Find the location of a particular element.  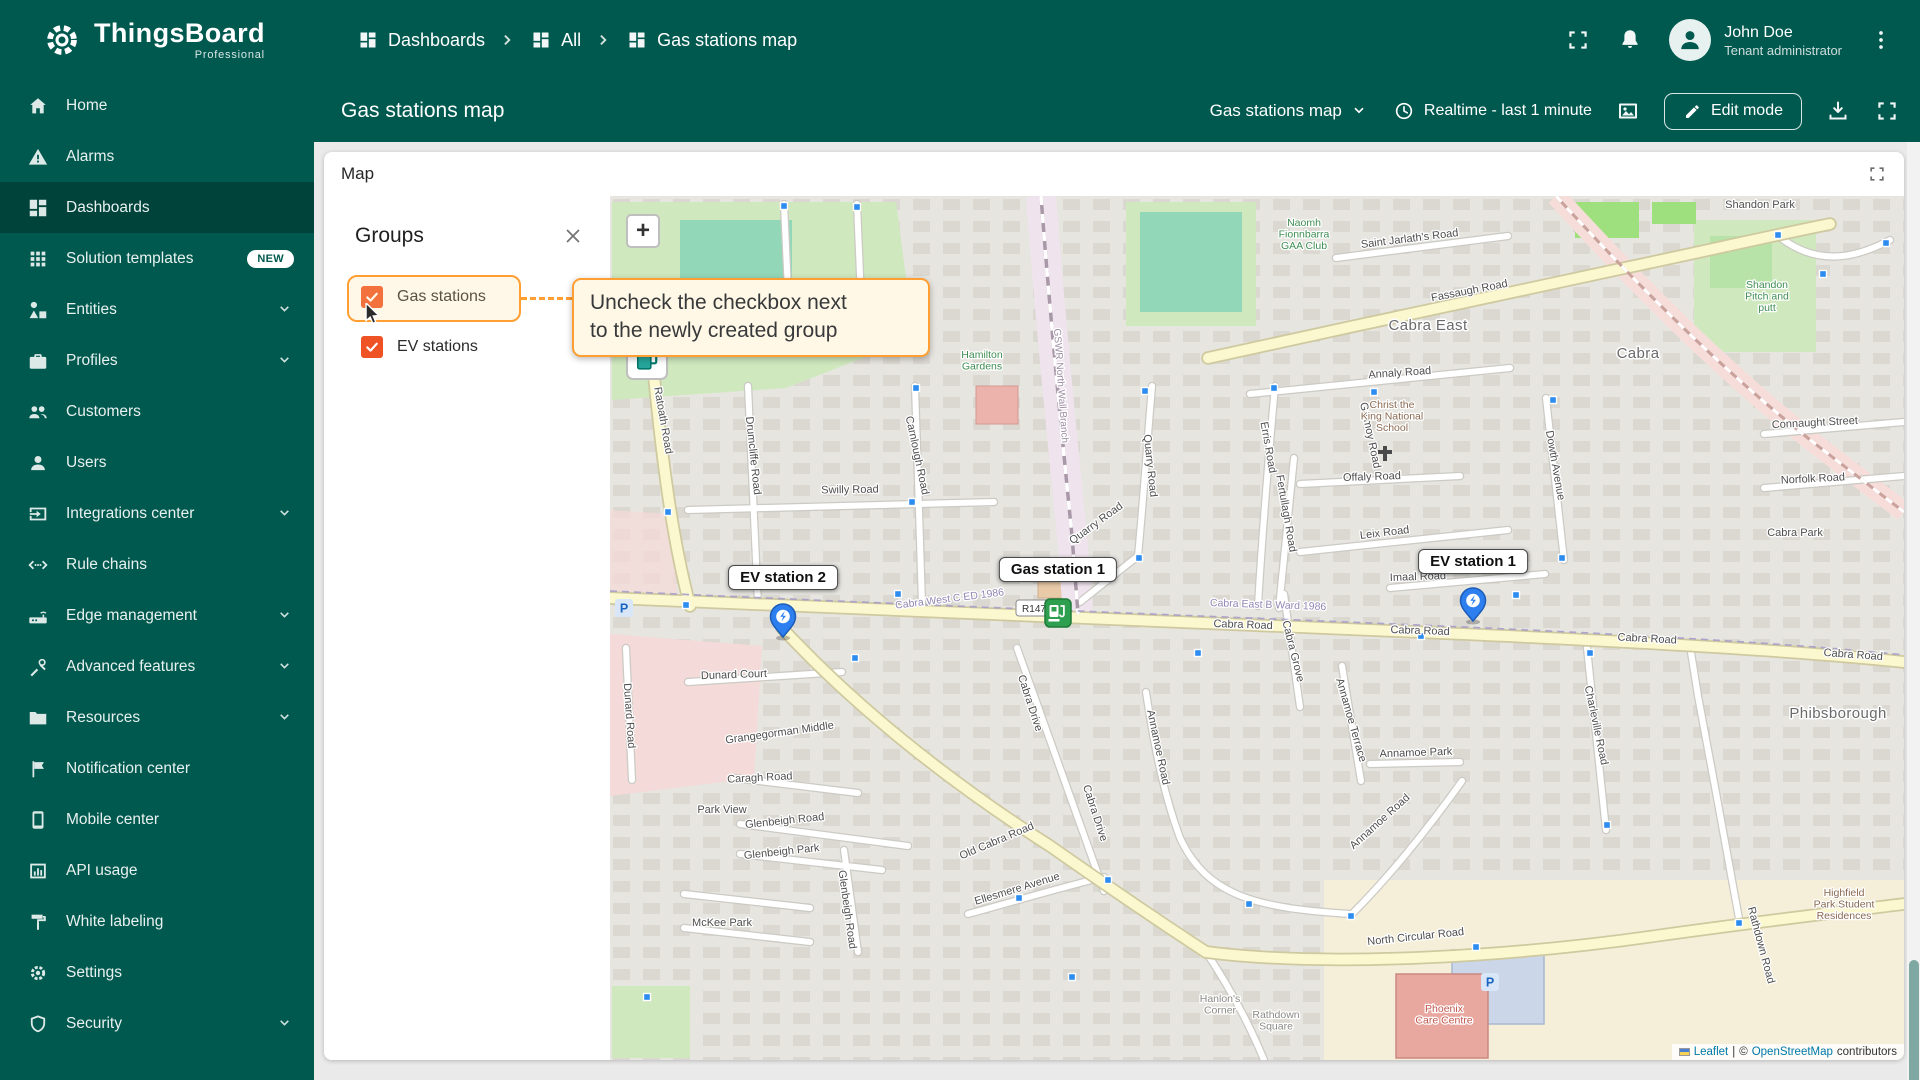

sidebar-item-advanced-features: Advanced features is located at coordinates (157, 666).